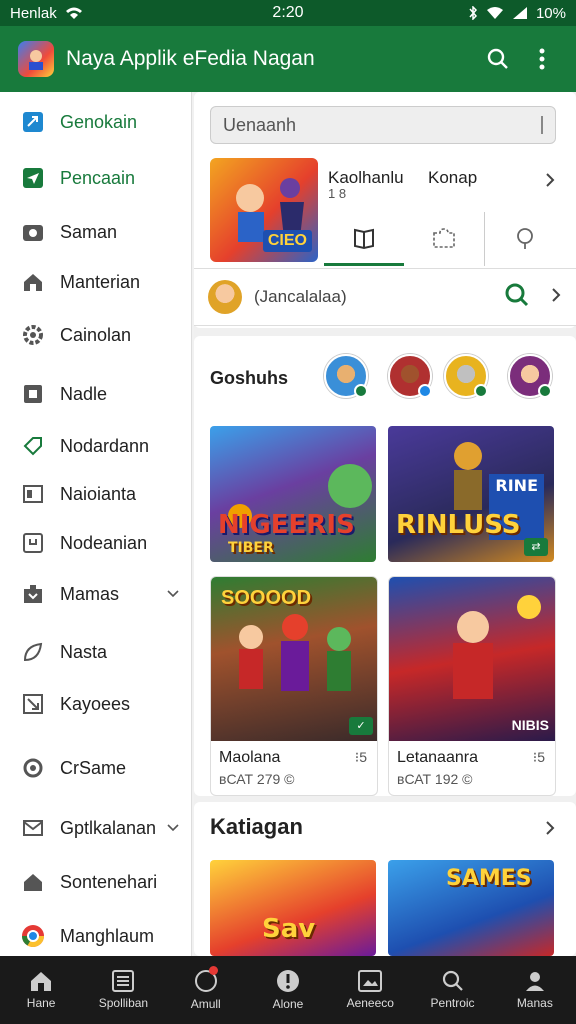 The height and width of the screenshot is (1024, 576). I want to click on drawer-item-nodardann: Nodardann, so click(96, 446).